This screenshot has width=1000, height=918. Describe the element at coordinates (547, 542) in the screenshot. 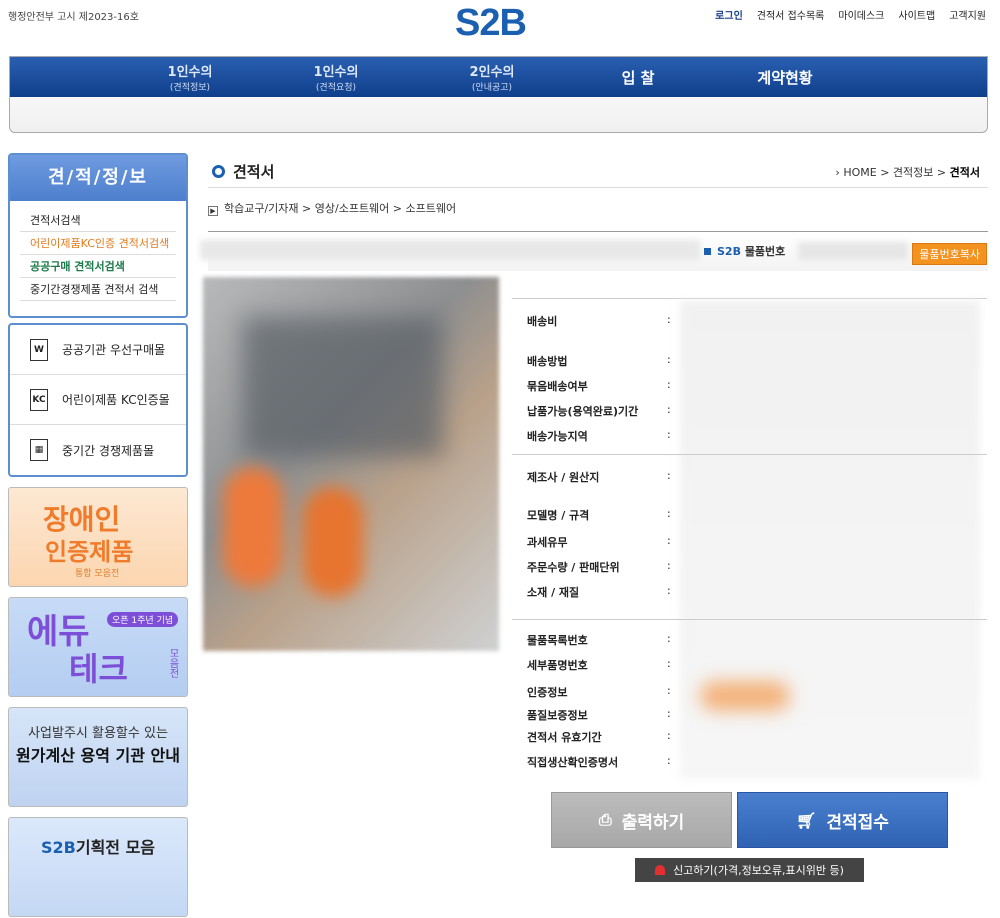

I see `spec-key: 과세유무` at that location.